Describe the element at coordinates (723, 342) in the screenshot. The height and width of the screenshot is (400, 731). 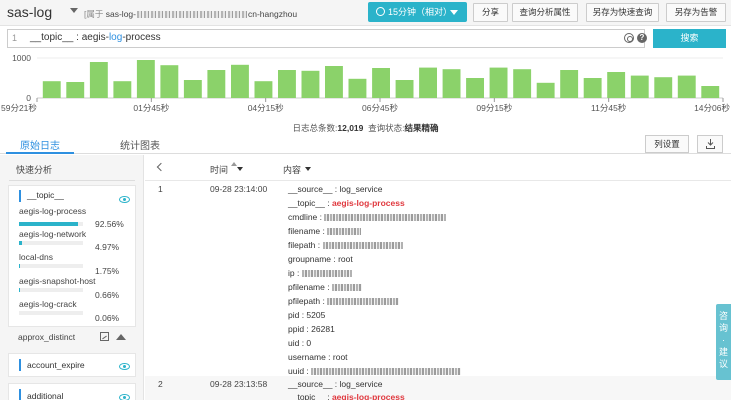
I see `feedback-tab: 咨询 · 建议` at that location.